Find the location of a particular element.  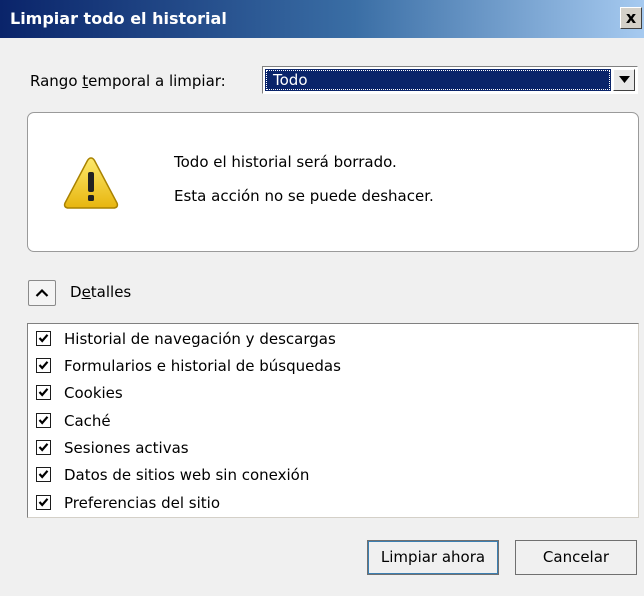

time-range-selected-value: Todo is located at coordinates (290, 80).